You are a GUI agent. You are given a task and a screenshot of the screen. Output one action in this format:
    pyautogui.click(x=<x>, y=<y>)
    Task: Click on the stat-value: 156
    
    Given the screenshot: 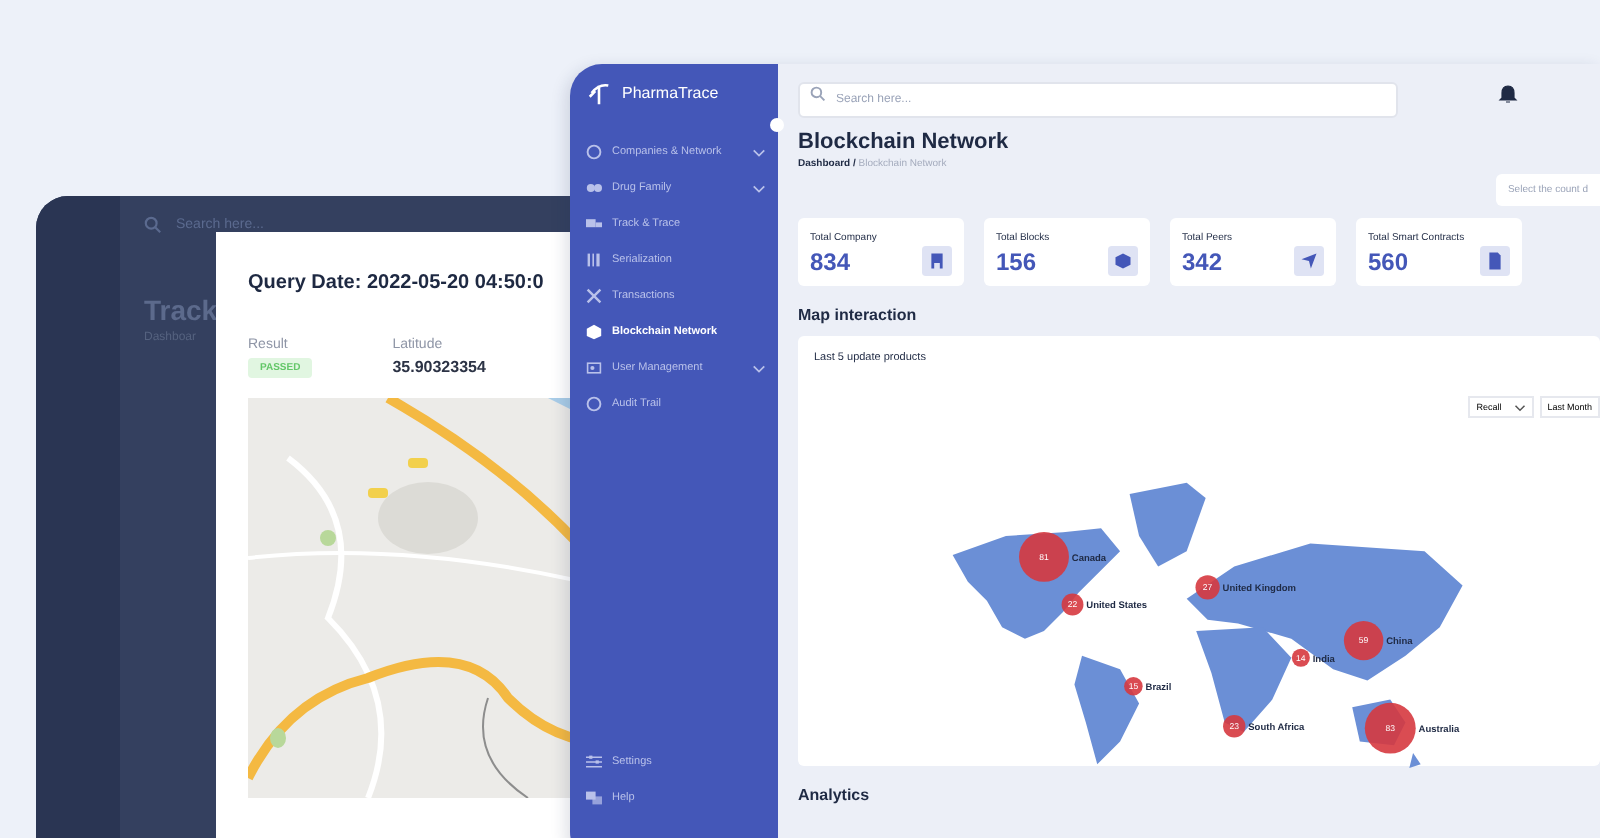 What is the action you would take?
    pyautogui.click(x=1017, y=262)
    